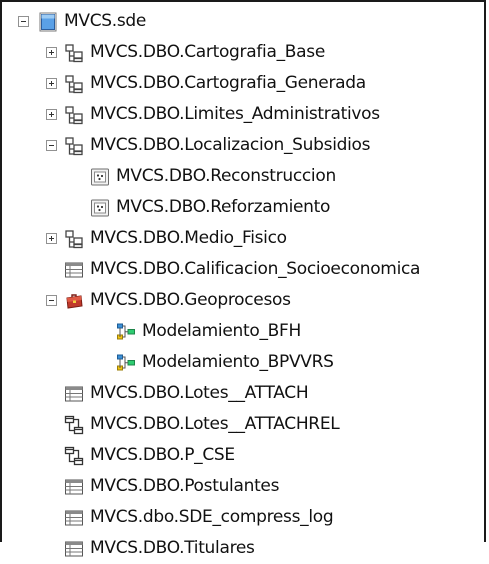 This screenshot has width=489, height=564. Describe the element at coordinates (48, 22) in the screenshot. I see `database-icon` at that location.